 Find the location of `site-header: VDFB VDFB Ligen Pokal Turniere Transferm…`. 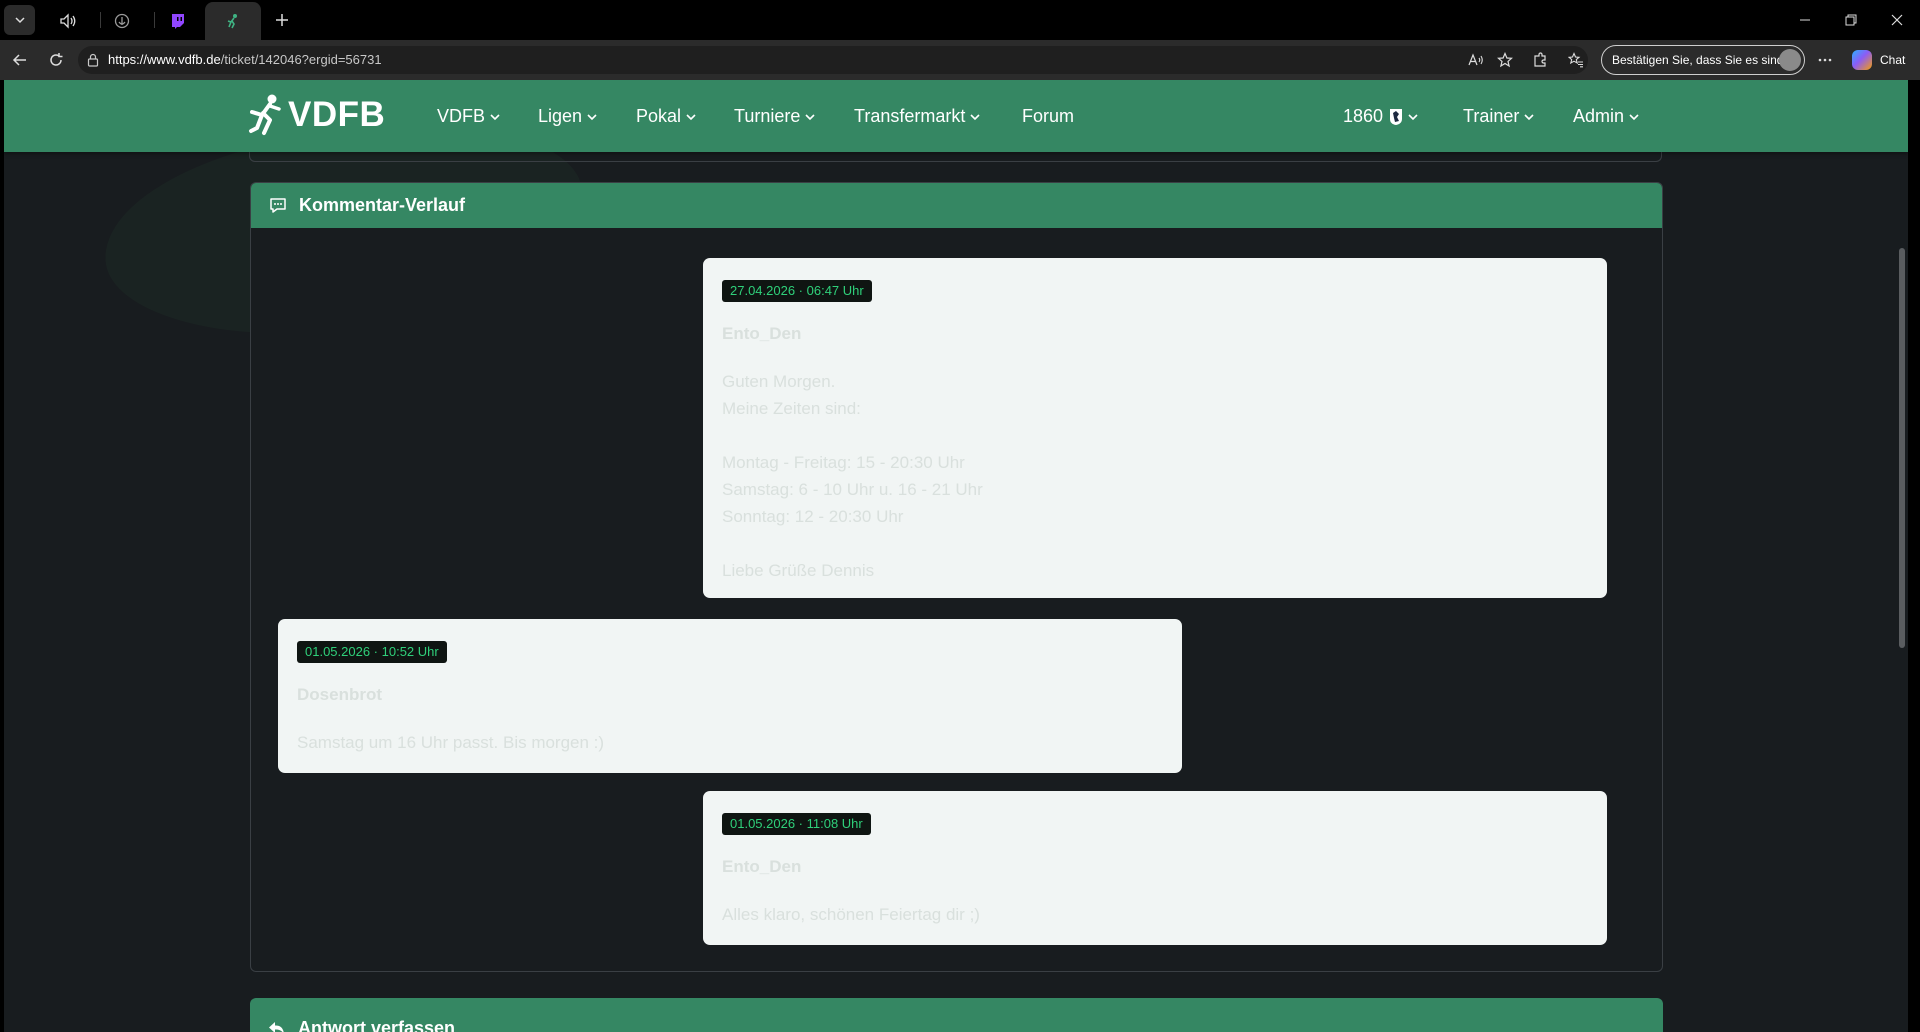

site-header: VDFB VDFB Ligen Pokal Turniere Transferm… is located at coordinates (956, 116).